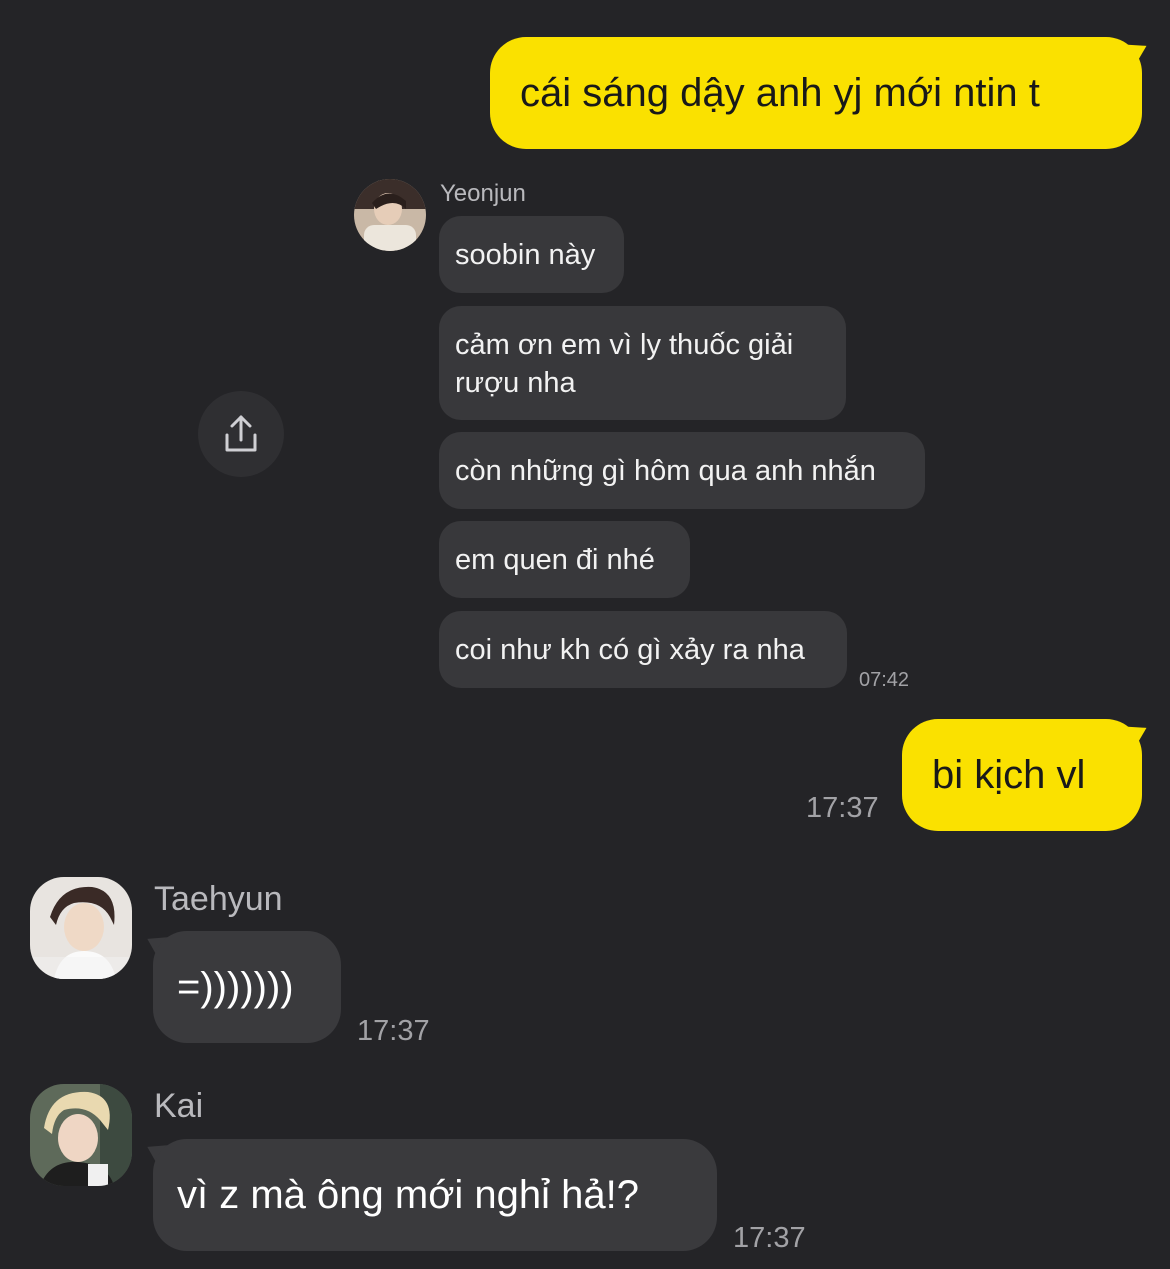  Describe the element at coordinates (780, 93) in the screenshot. I see `my-message-text: cái sáng dậy anh yj mới ntin t` at that location.